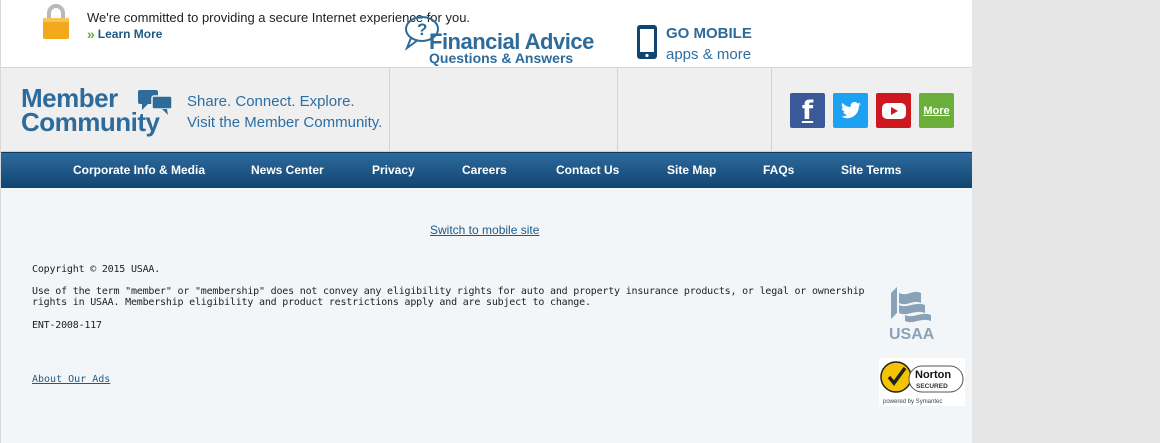  What do you see at coordinates (933, 375) in the screenshot?
I see `norton-label: Norton` at bounding box center [933, 375].